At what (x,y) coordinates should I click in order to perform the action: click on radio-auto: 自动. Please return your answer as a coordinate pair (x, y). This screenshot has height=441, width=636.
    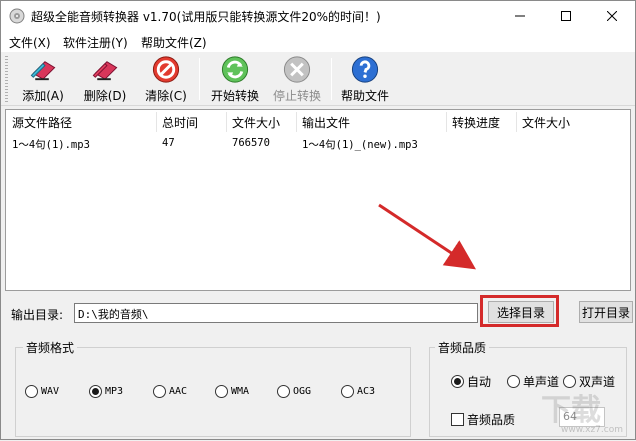
    Looking at the image, I should click on (471, 381).